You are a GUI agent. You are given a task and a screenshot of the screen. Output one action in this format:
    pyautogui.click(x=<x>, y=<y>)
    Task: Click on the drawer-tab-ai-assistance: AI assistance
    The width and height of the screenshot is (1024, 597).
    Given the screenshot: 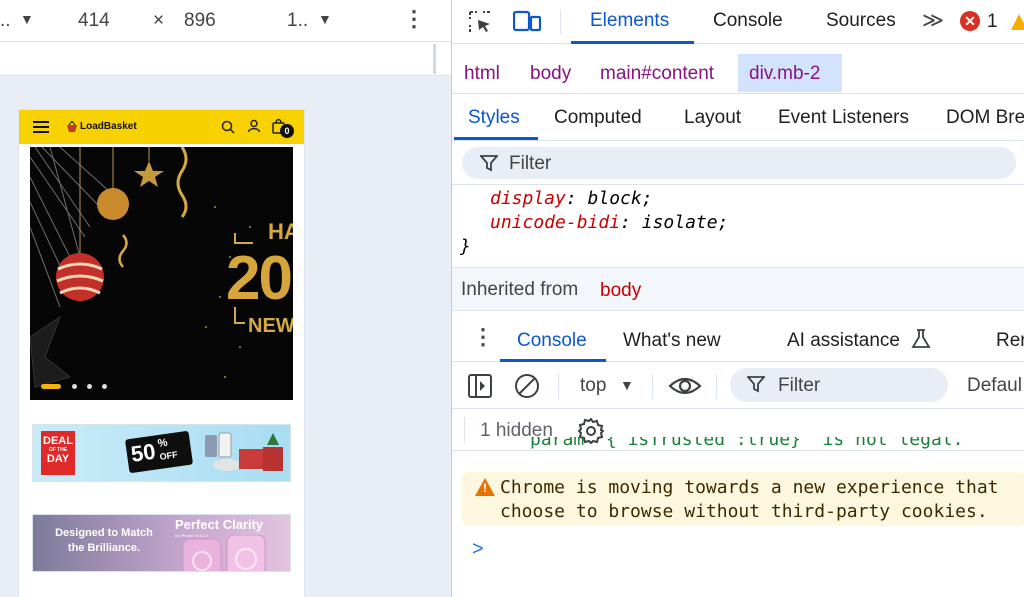 What is the action you would take?
    pyautogui.click(x=843, y=341)
    